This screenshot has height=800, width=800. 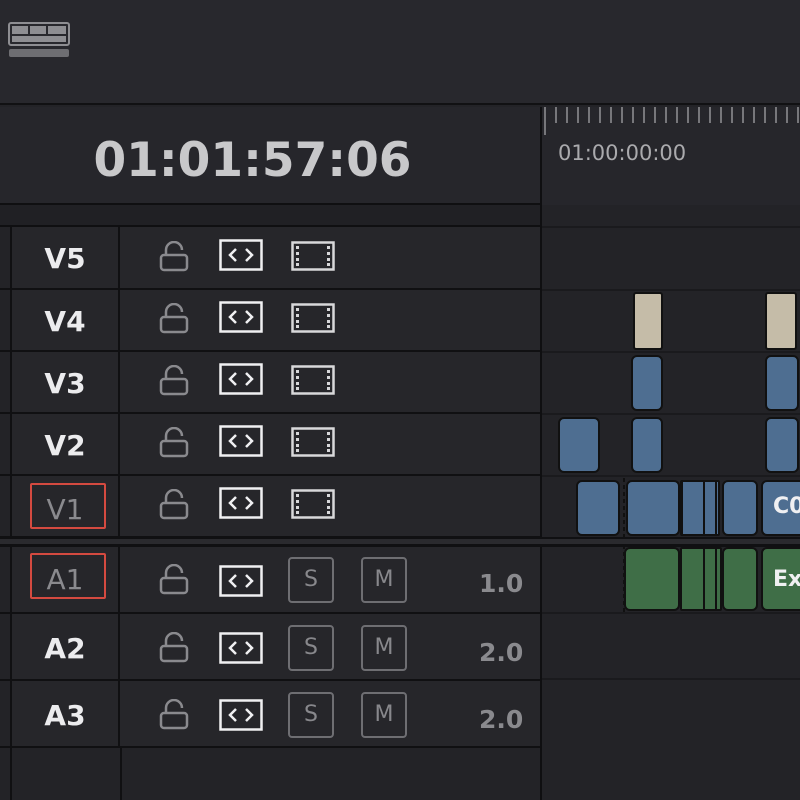 I want to click on track-name: A1, so click(x=65, y=579).